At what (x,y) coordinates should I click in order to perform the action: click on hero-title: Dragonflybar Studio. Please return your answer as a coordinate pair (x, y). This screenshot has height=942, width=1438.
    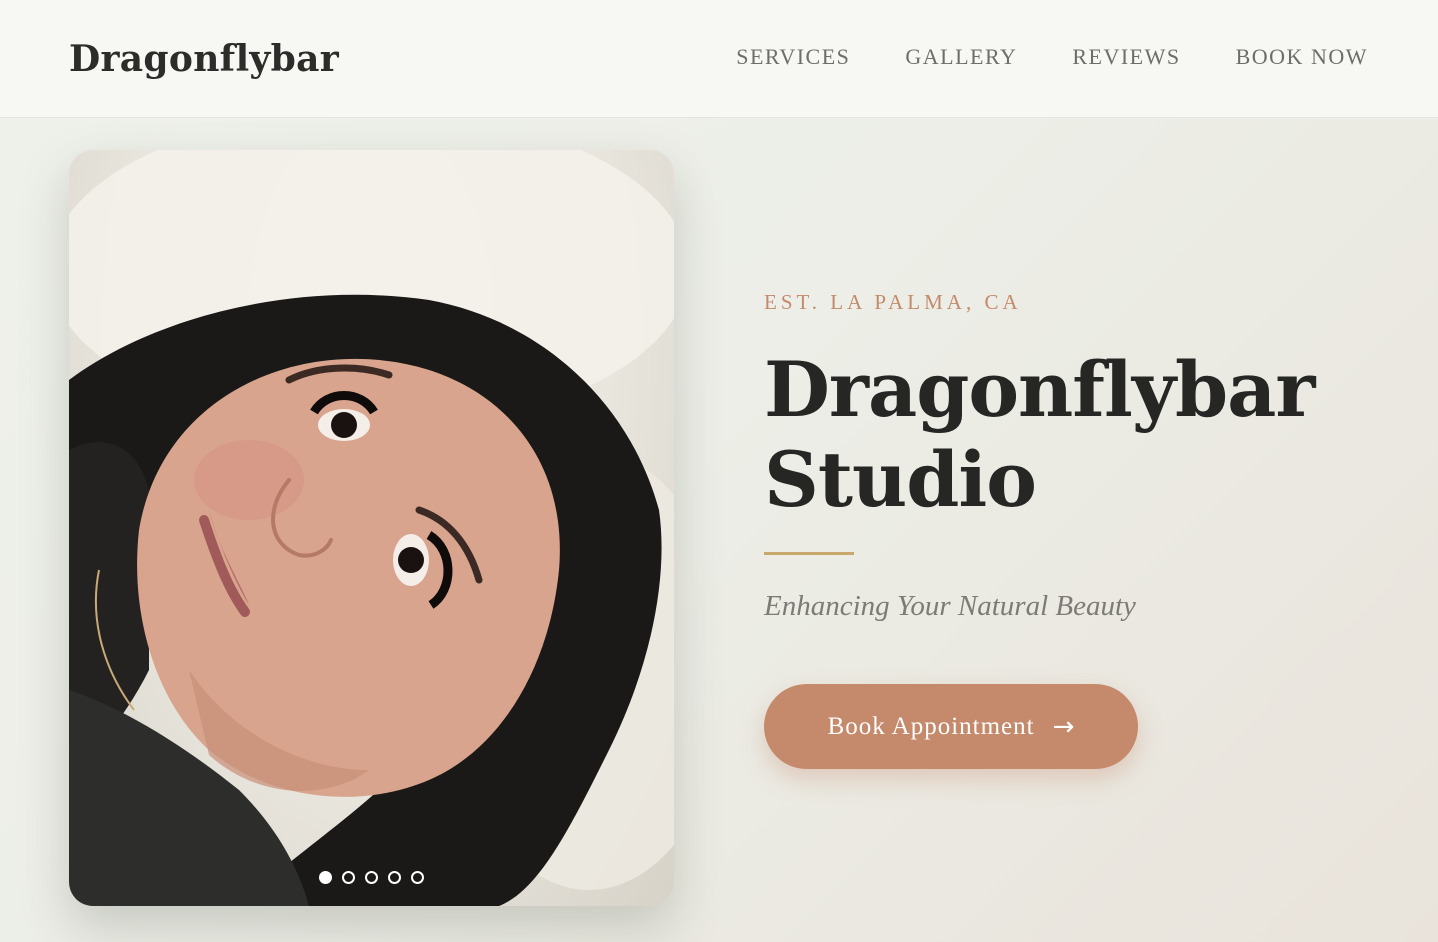
    Looking at the image, I should click on (1074, 435).